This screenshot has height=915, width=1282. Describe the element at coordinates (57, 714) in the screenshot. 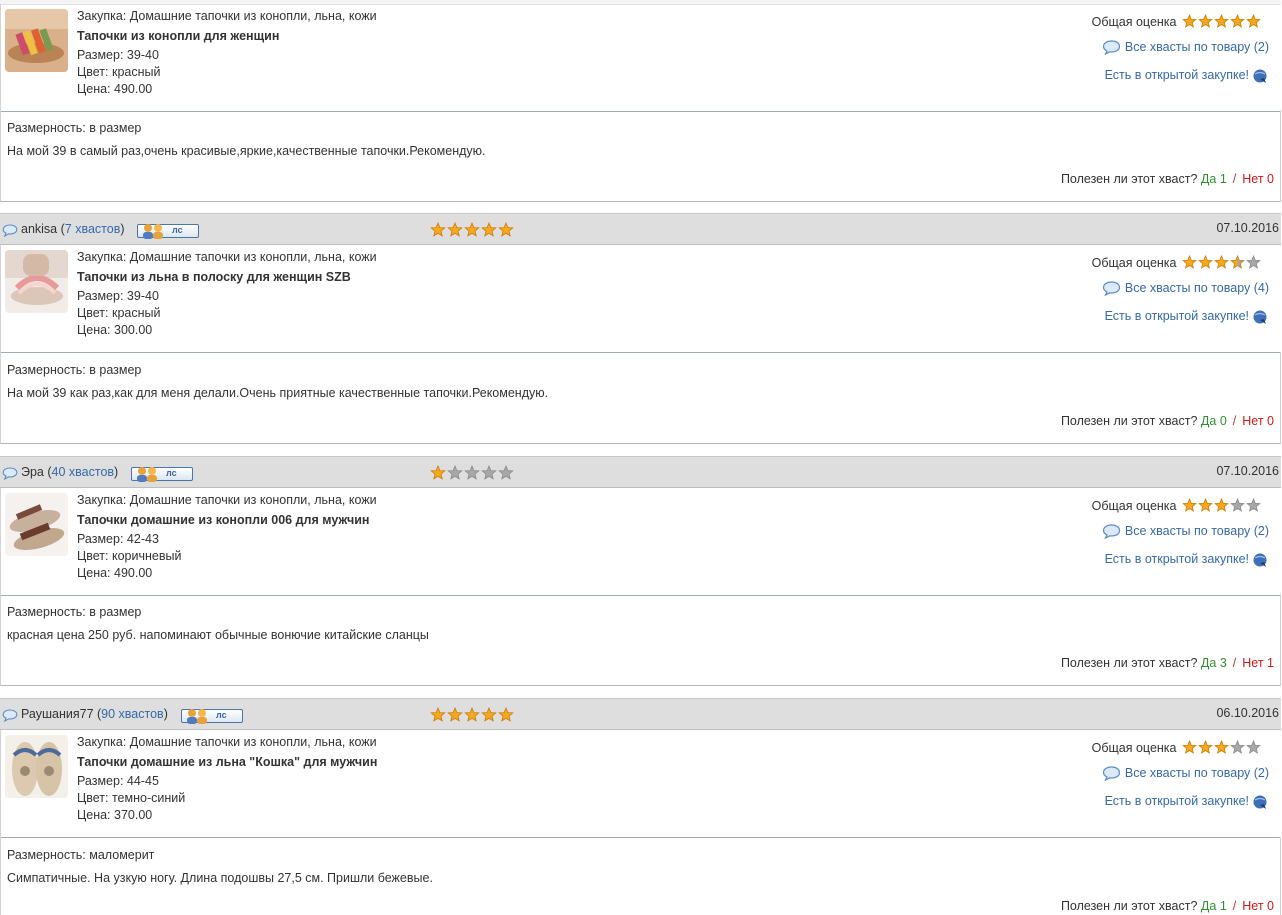

I see `author-name: Раушания77` at that location.